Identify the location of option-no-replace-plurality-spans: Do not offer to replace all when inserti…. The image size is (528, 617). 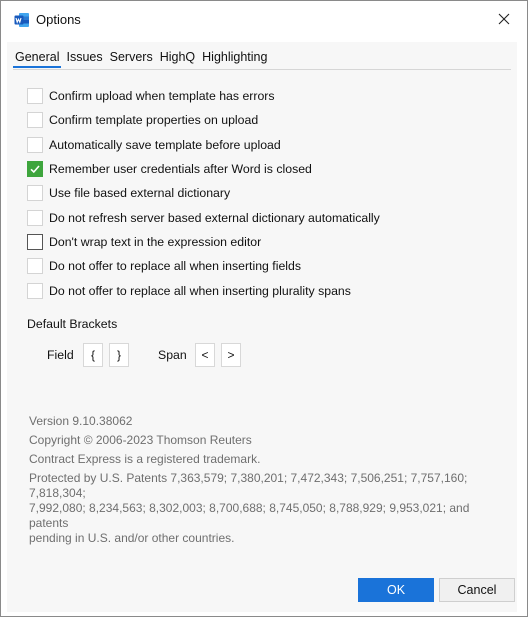
(203, 290).